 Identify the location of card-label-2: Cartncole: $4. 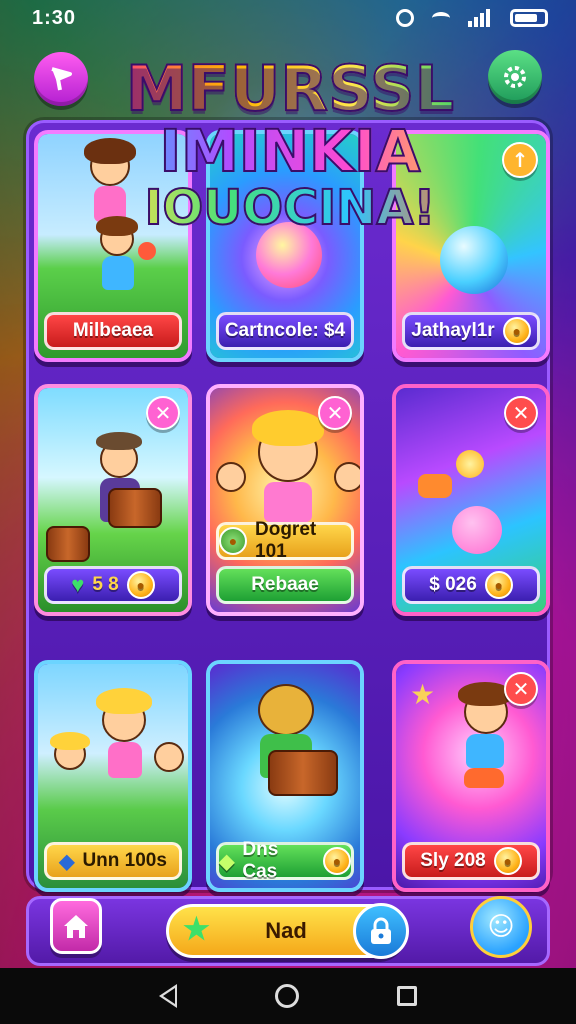
(285, 331).